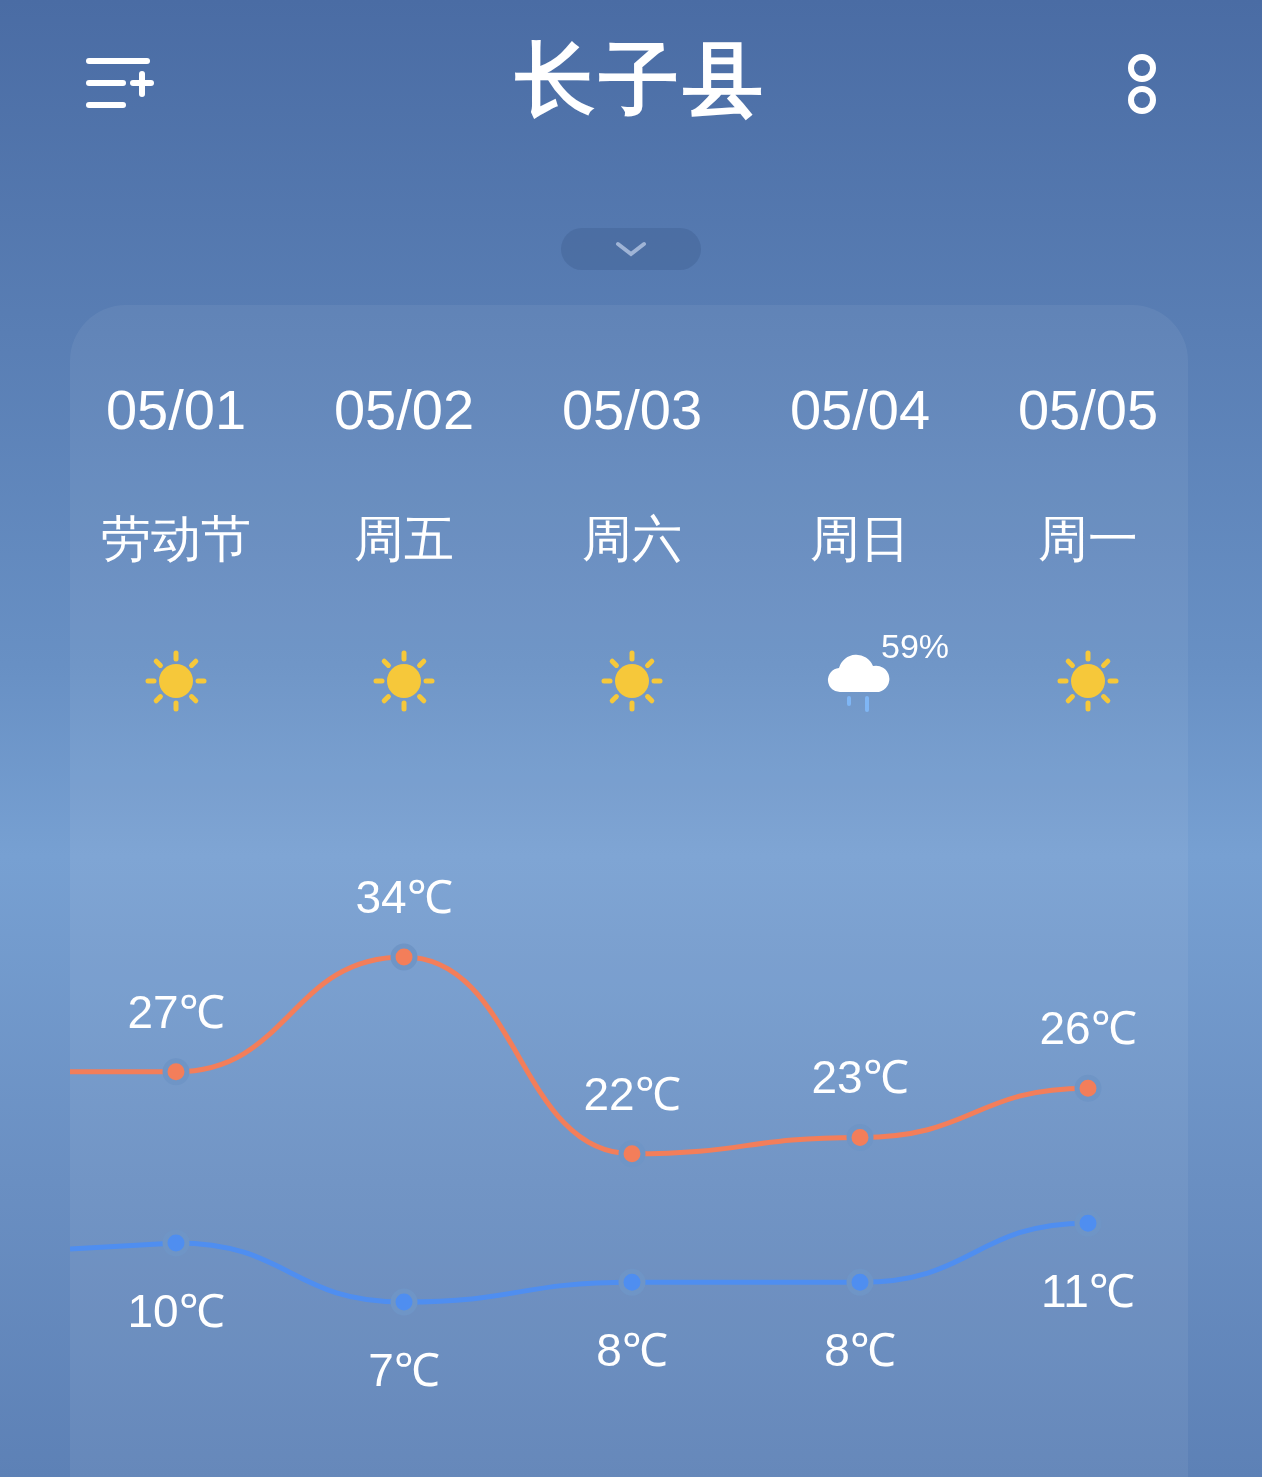 Image resolution: width=1262 pixels, height=1477 pixels. I want to click on temperature-label: 11℃, so click(1088, 1291).